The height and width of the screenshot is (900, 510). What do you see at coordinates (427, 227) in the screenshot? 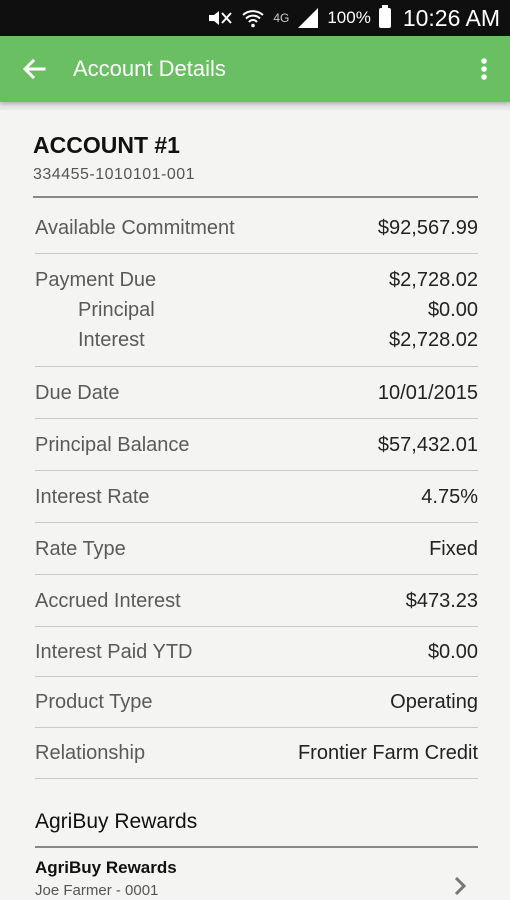
I see `detail-value: $92,567.99` at bounding box center [427, 227].